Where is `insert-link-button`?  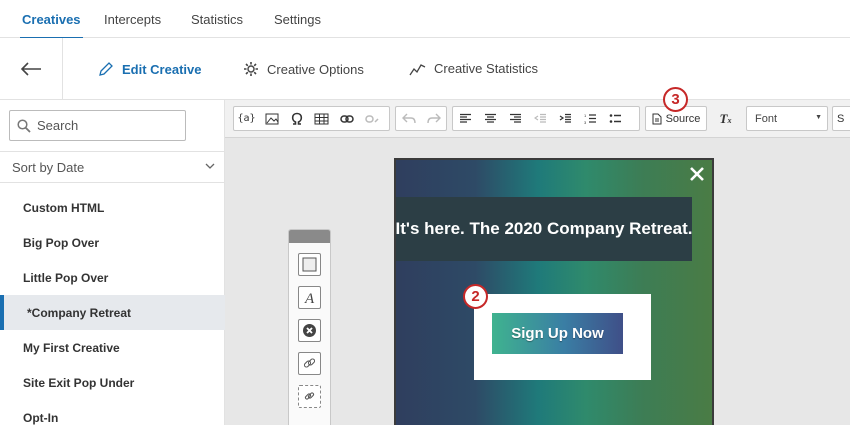
insert-link-button is located at coordinates (346, 118).